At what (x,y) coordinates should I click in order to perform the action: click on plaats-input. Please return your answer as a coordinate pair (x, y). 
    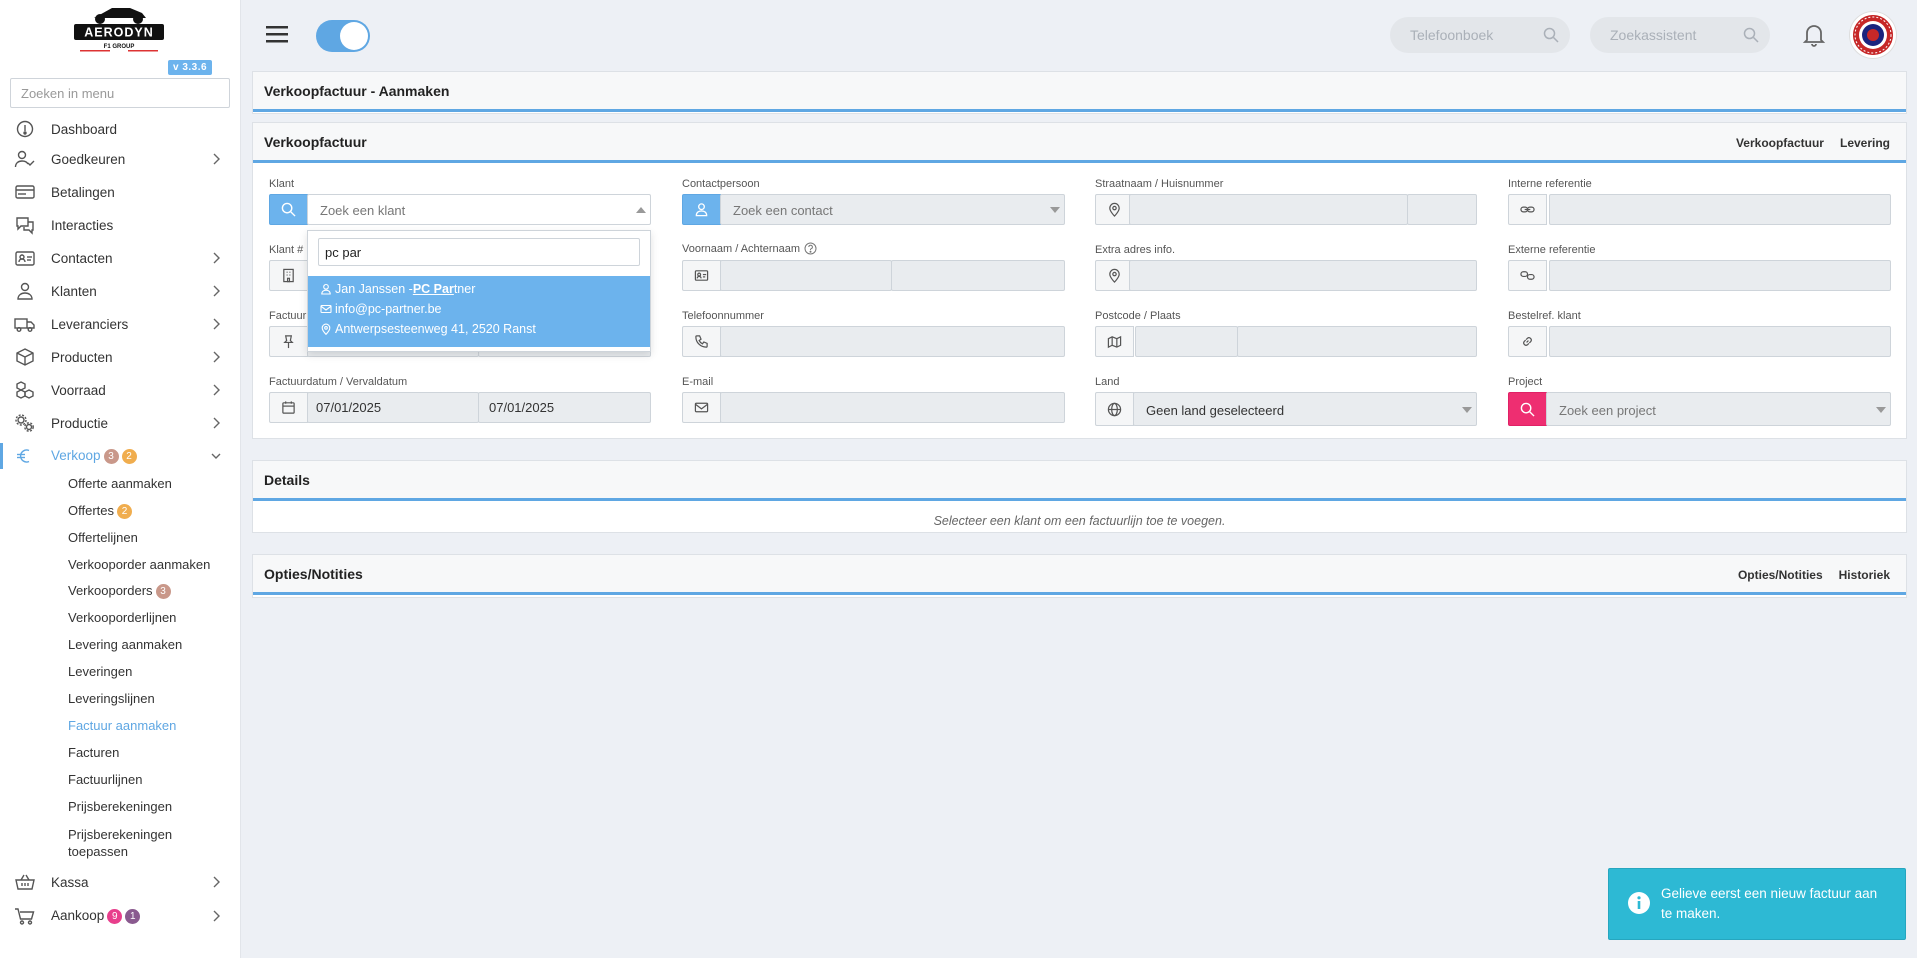
    Looking at the image, I should click on (1357, 341).